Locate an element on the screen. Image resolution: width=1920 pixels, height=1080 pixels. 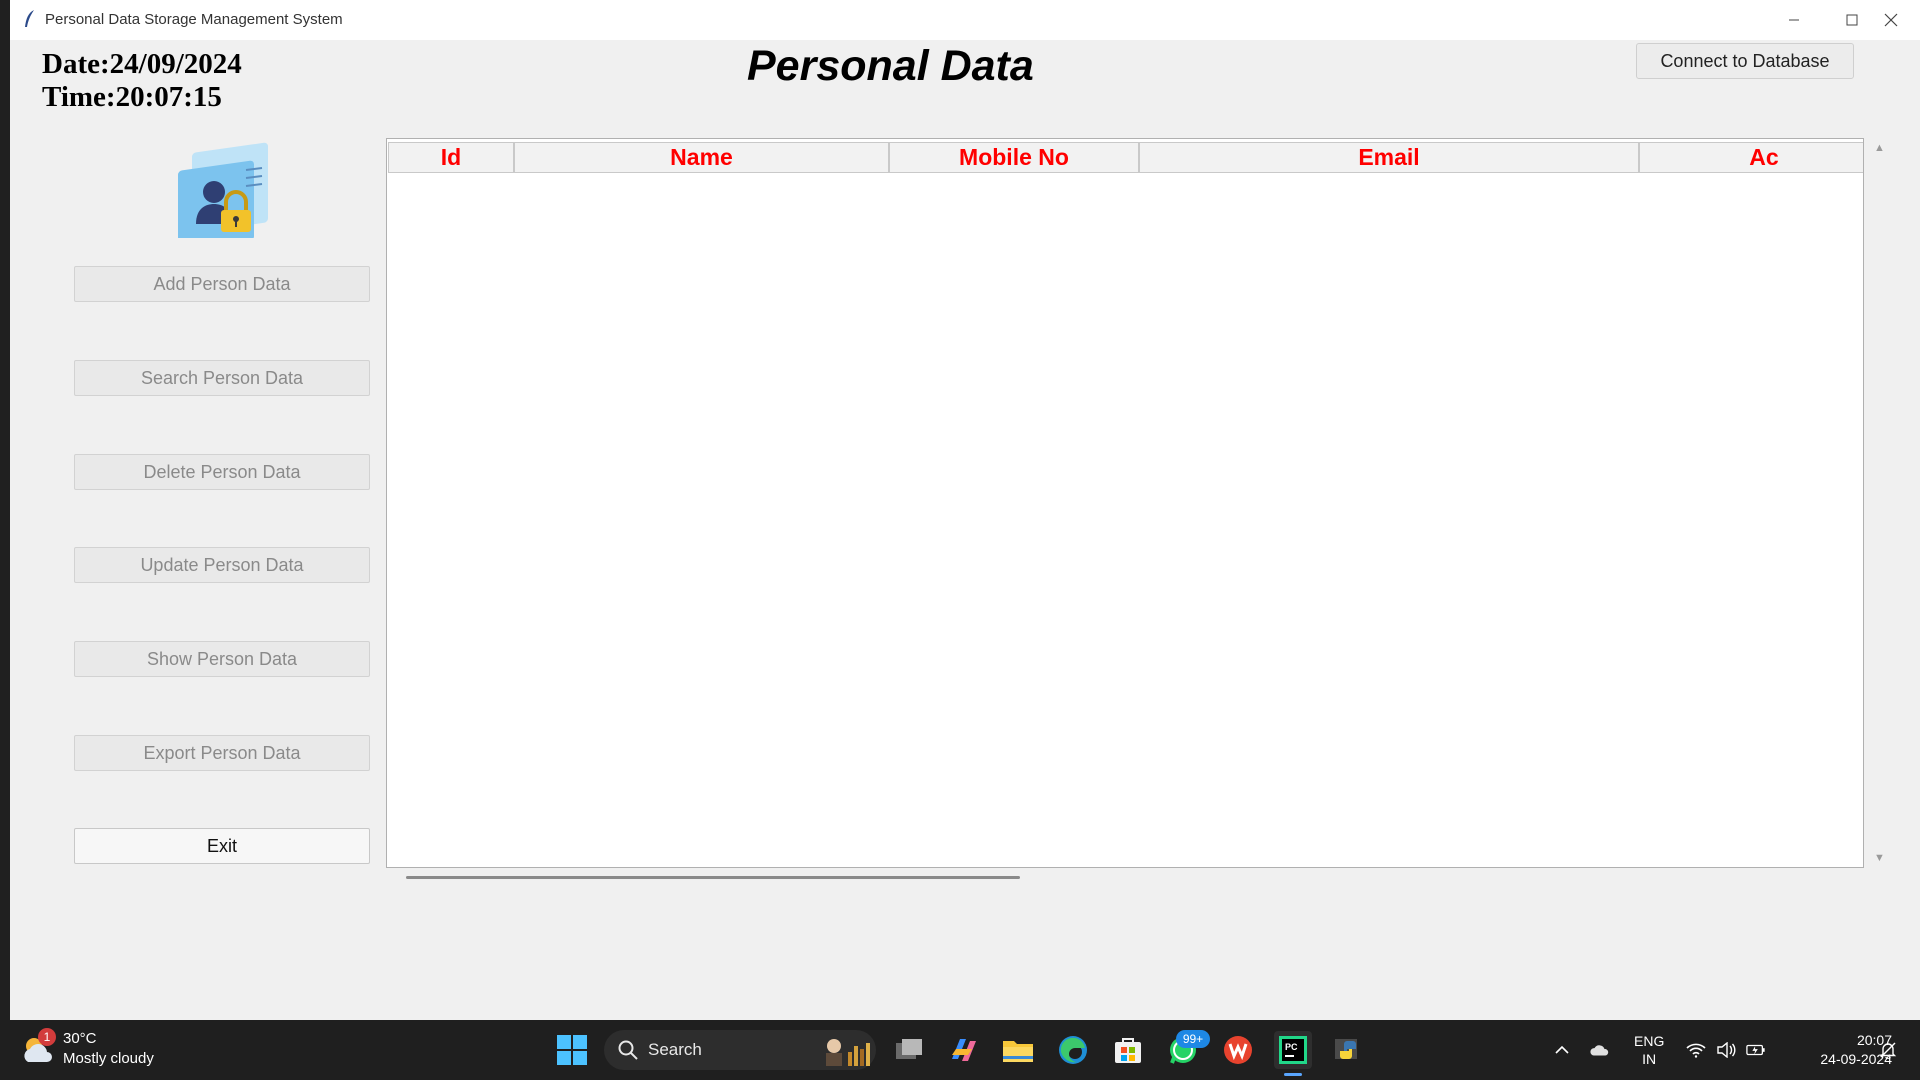
language-secondary: IN is located at coordinates (1649, 1059).